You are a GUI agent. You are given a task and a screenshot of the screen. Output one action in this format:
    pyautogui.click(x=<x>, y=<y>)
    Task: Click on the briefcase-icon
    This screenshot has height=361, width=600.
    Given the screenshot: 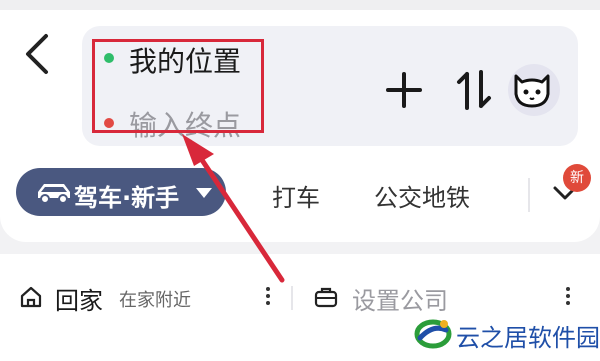 What is the action you would take?
    pyautogui.click(x=326, y=297)
    